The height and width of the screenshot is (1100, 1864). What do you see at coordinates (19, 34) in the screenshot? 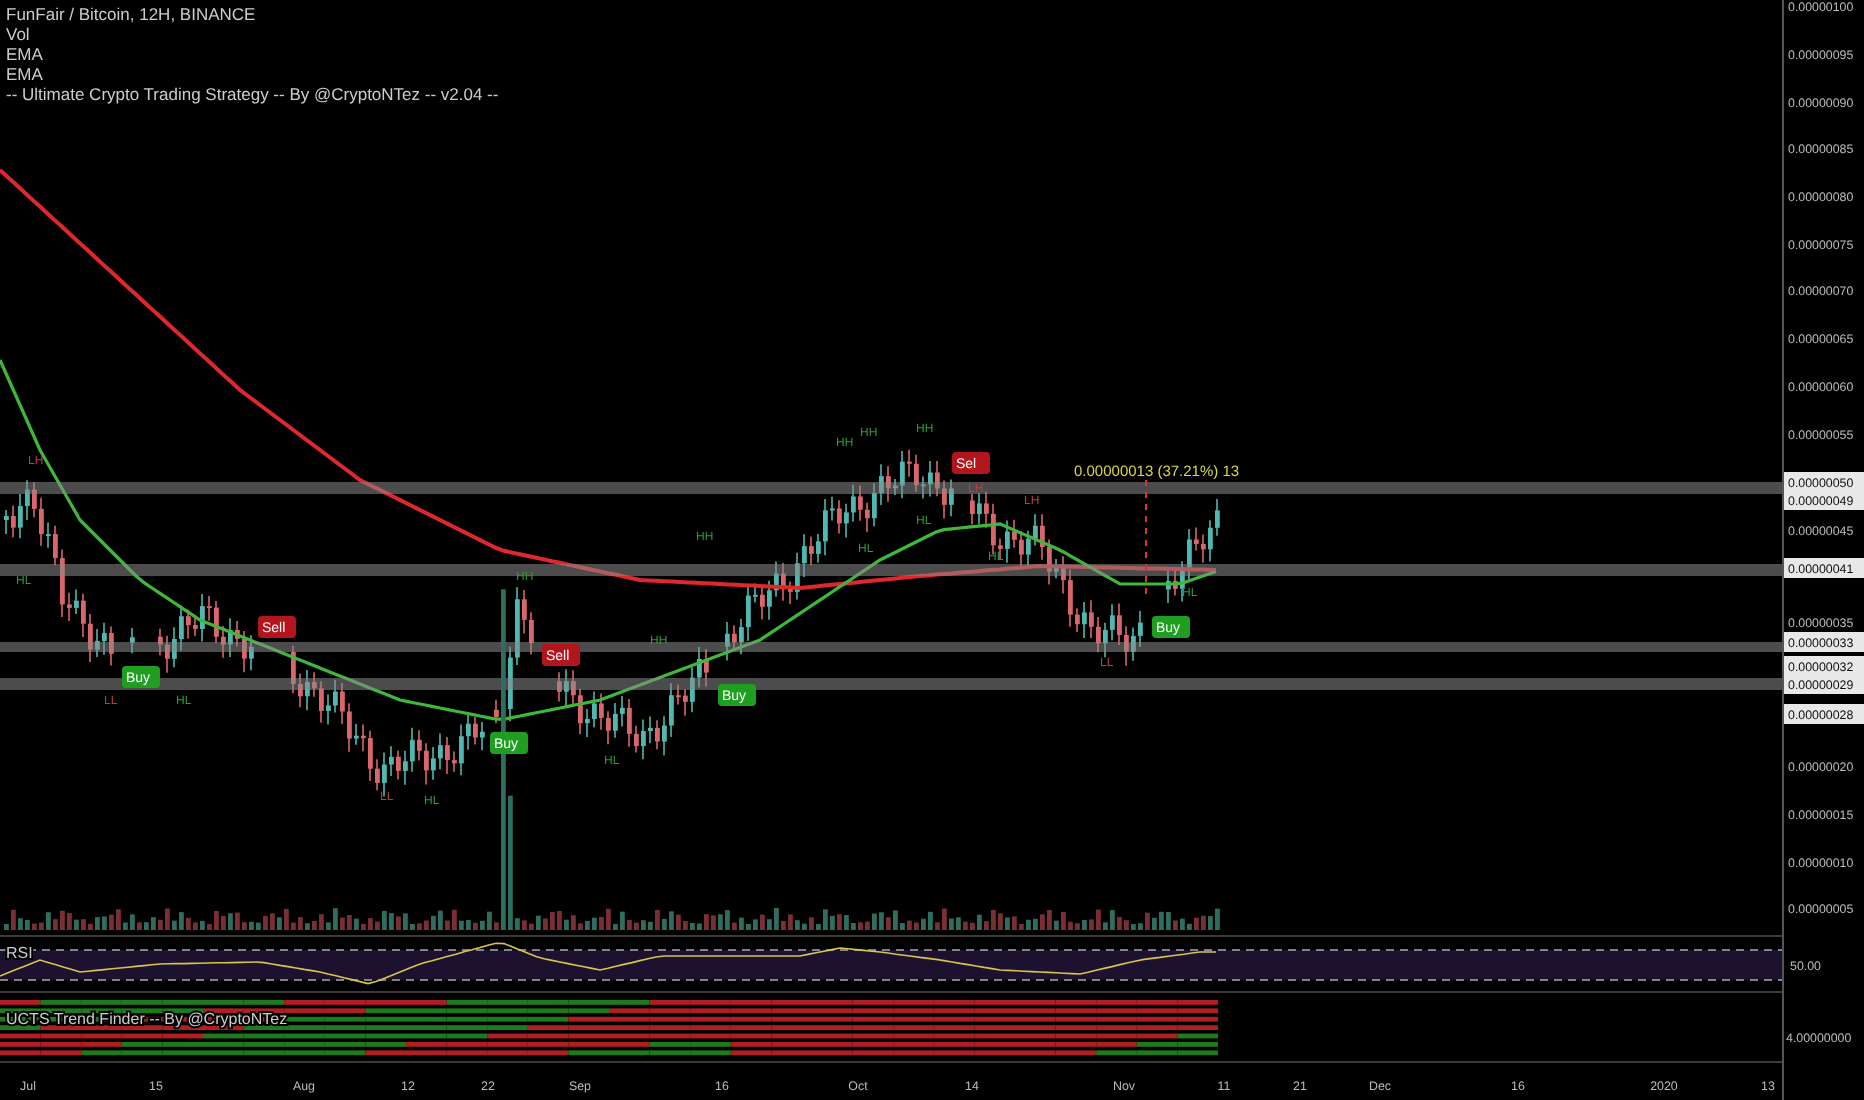
I see `indicator-label: Vol` at bounding box center [19, 34].